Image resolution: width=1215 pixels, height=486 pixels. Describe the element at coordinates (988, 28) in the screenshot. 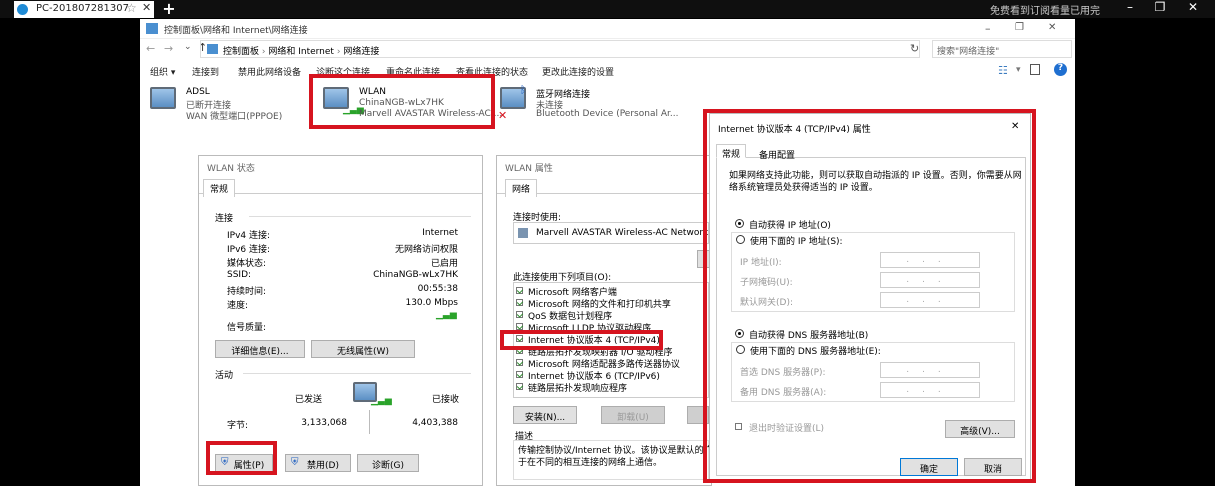

I see `explorer-minimize-icon: –` at that location.